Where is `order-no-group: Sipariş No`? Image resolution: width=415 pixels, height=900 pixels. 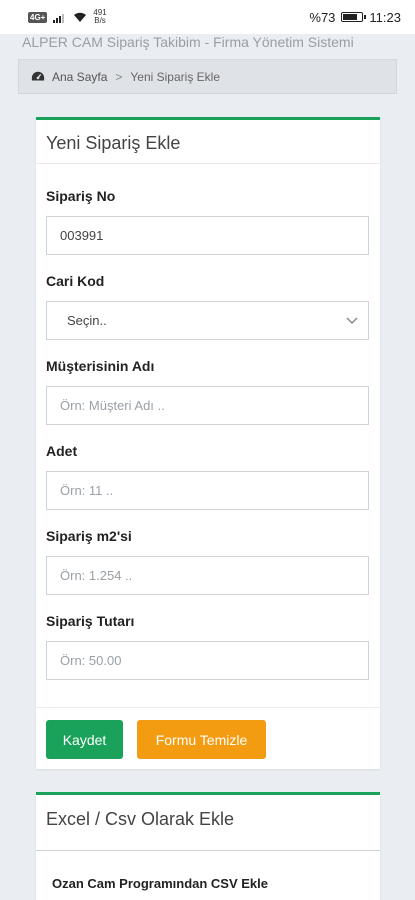
order-no-group: Sipariş No is located at coordinates (208, 228).